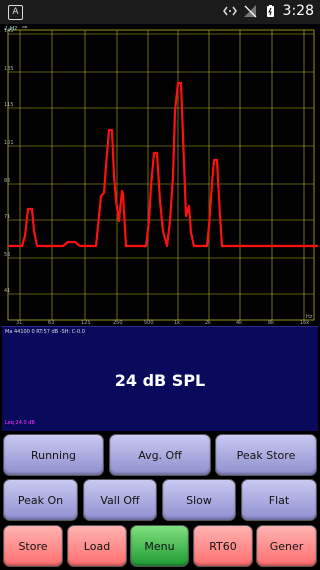  What do you see at coordinates (120, 500) in the screenshot?
I see `vall-off-button: Vall Off` at bounding box center [120, 500].